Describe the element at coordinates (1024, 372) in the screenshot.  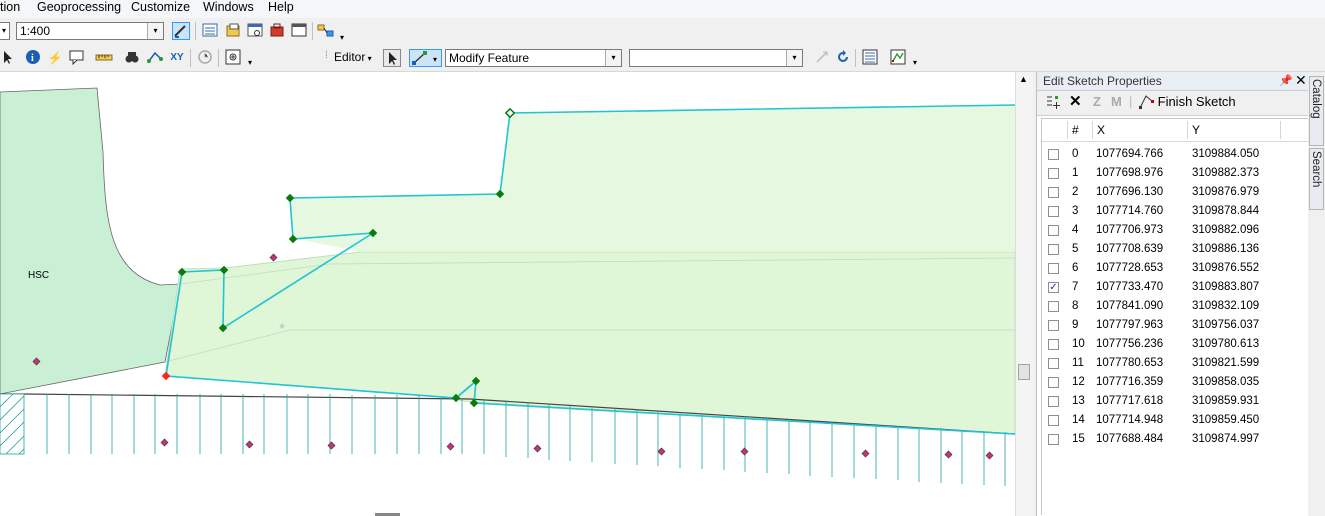
I see `scroll-thumb` at that location.